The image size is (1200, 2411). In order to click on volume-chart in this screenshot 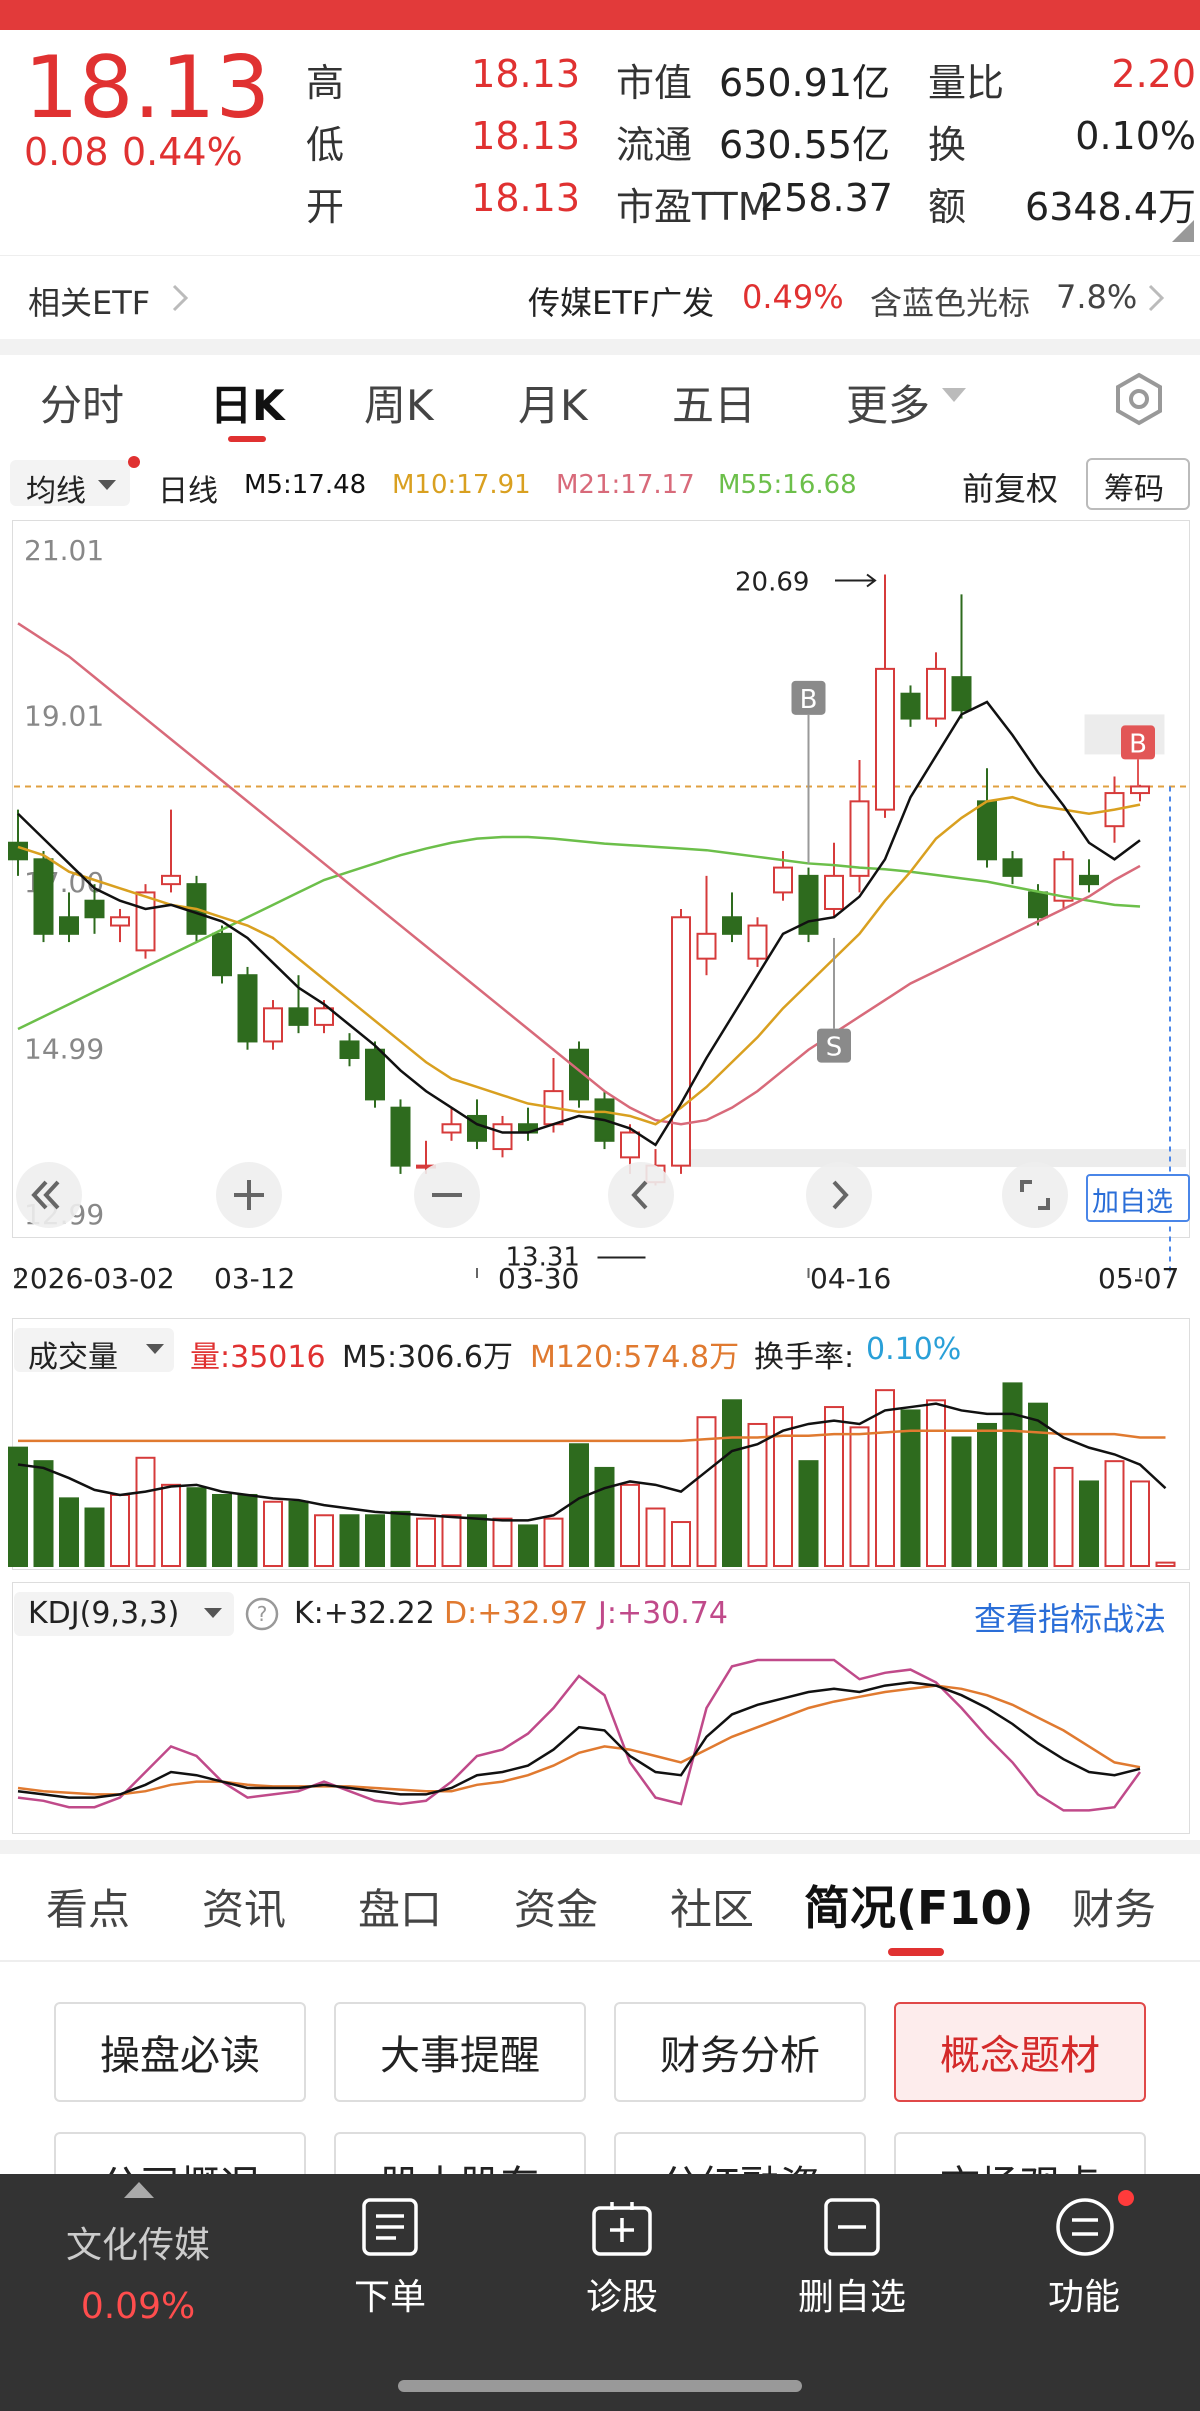, I will do `click(600, 1470)`.